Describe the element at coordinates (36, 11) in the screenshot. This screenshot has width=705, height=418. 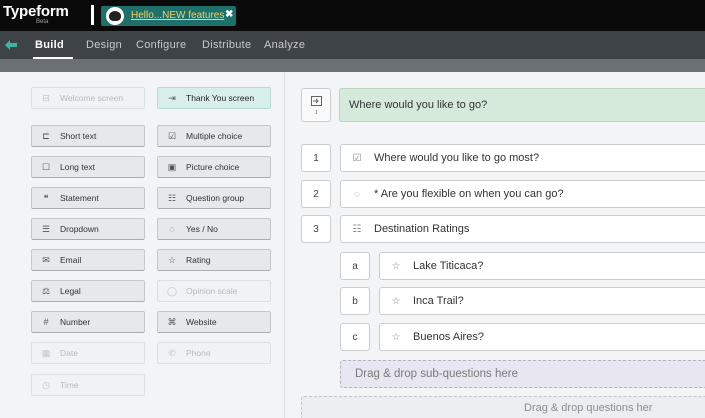
I see `typeform-logo: Typeform` at that location.